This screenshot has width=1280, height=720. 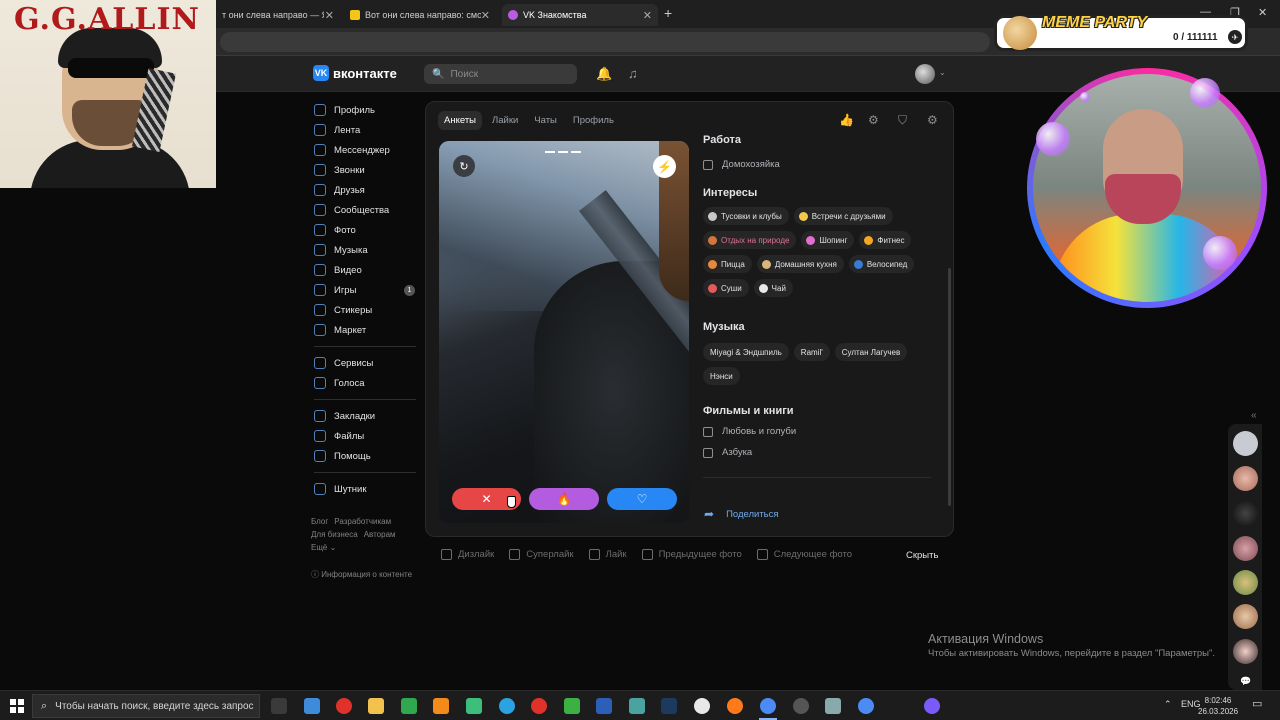 I want to click on hide-hints-button: Скрыть, so click(x=922, y=555).